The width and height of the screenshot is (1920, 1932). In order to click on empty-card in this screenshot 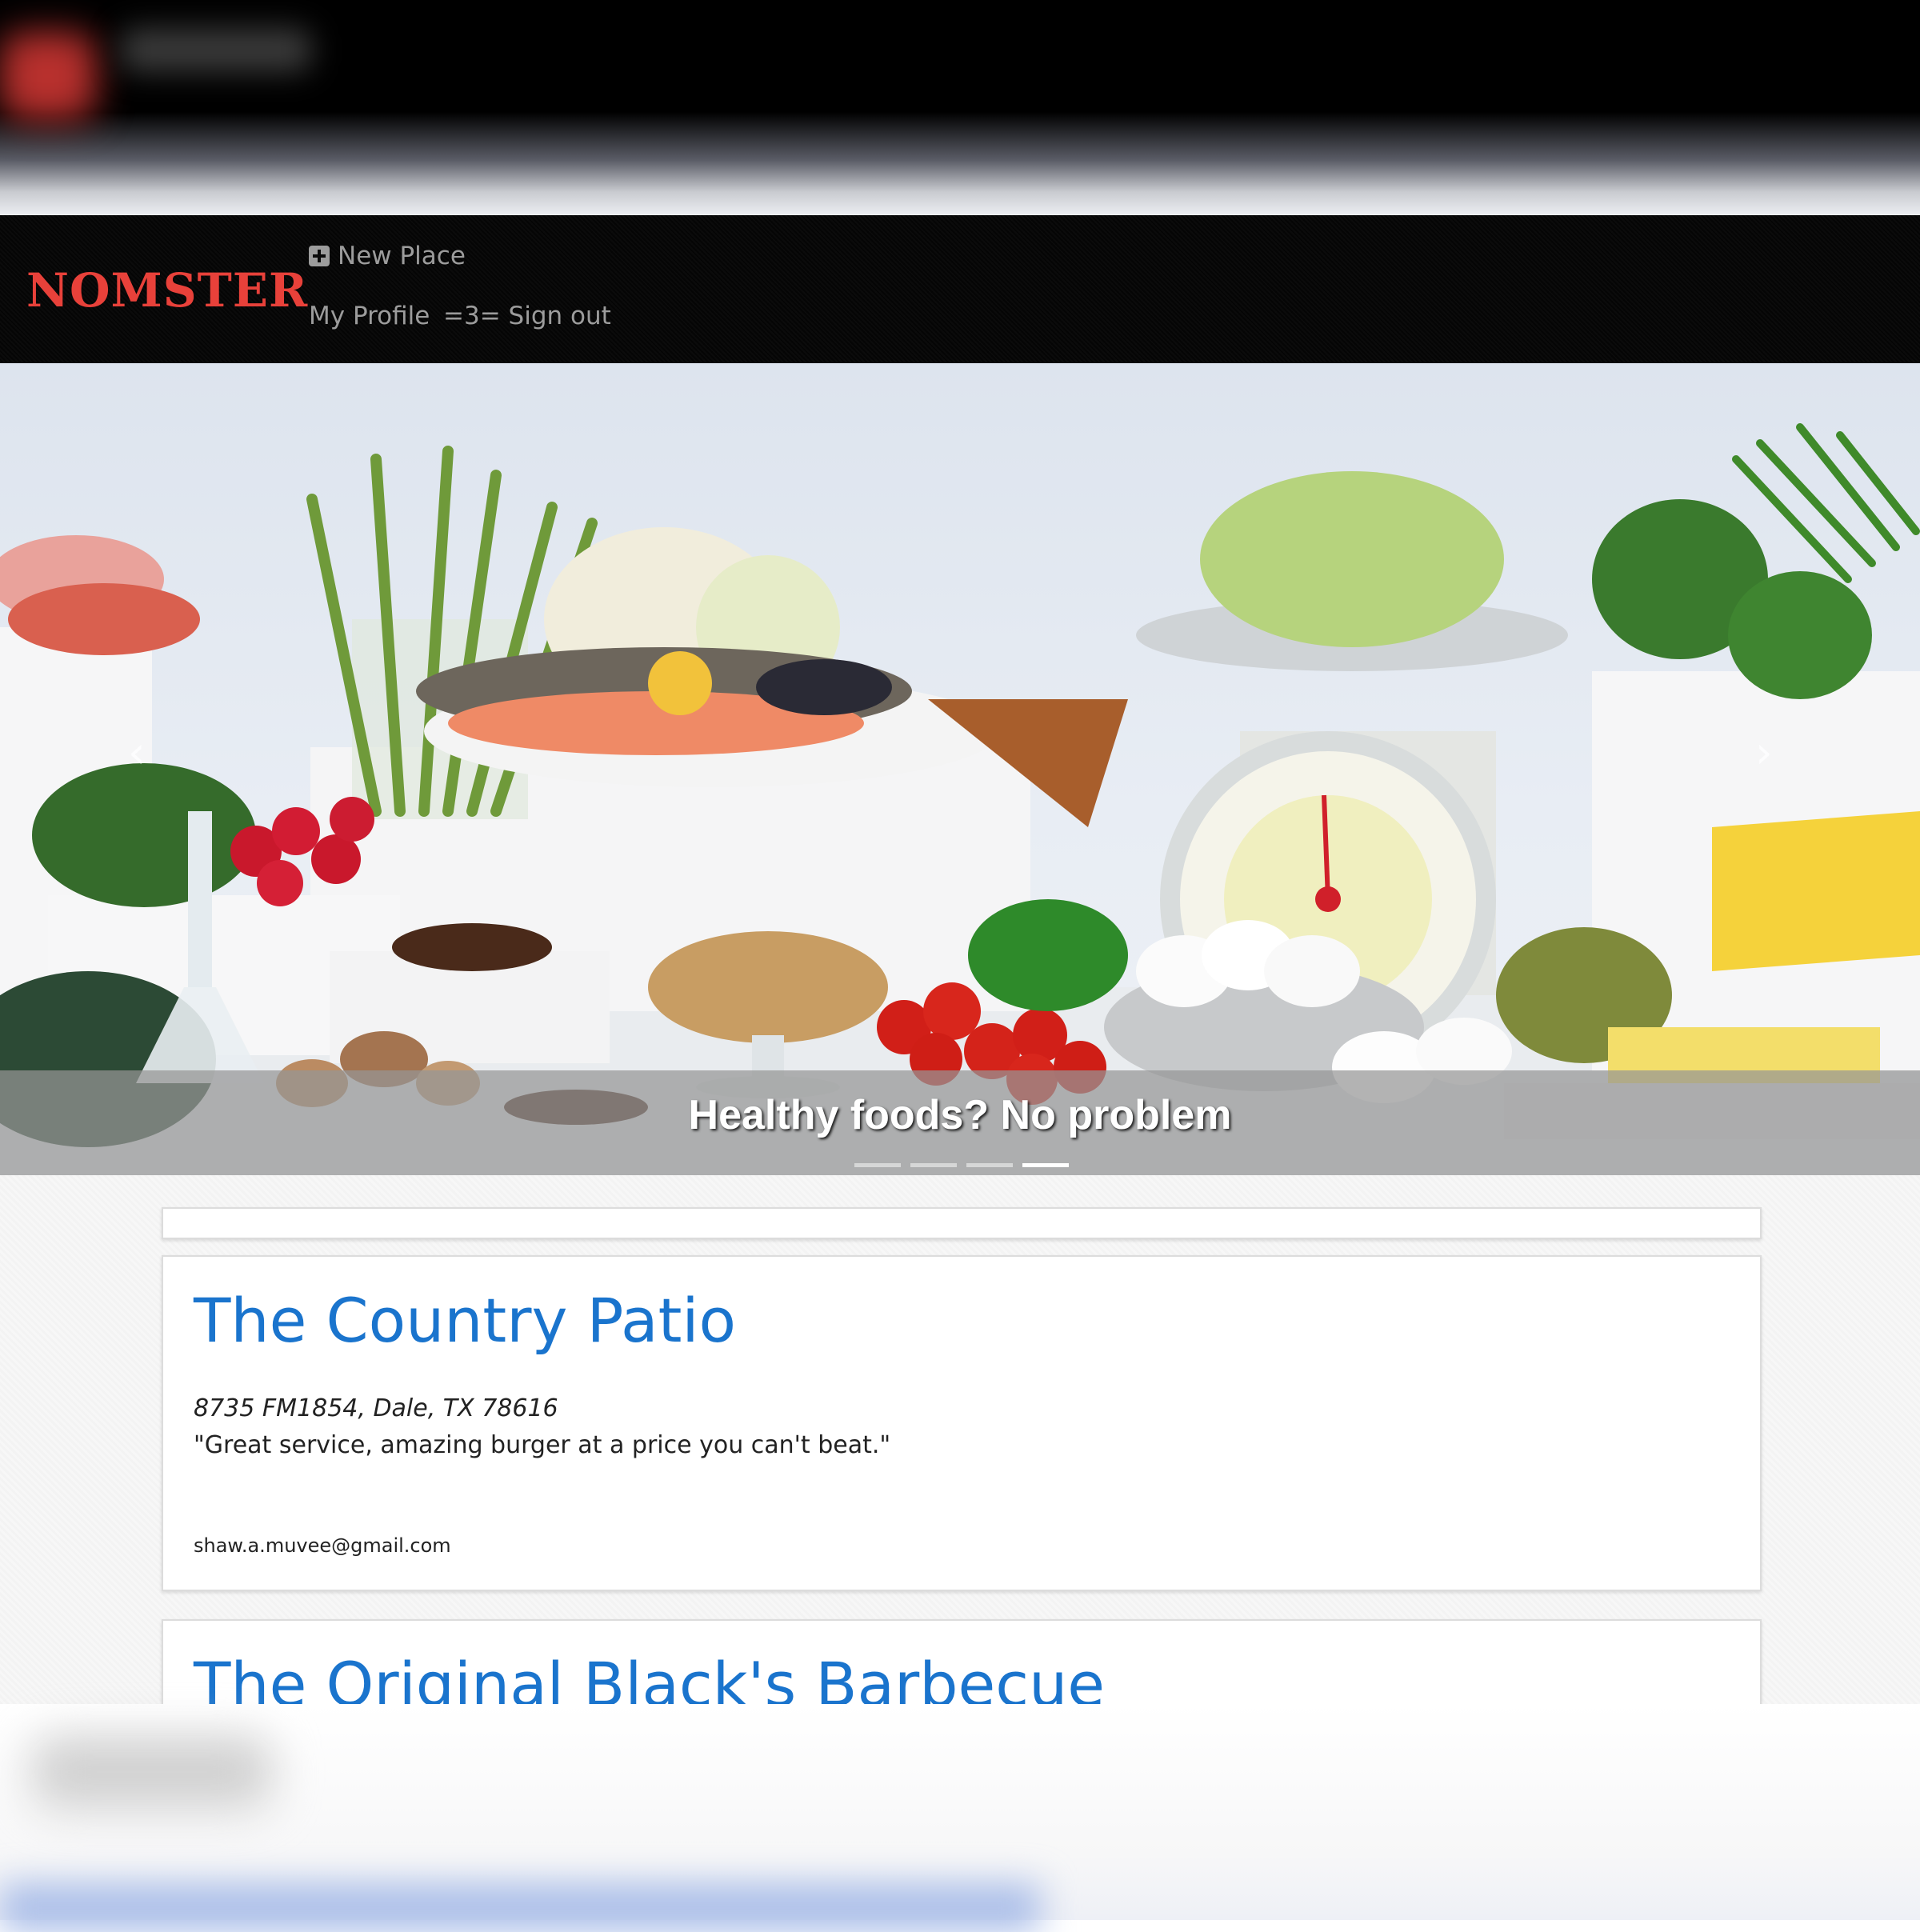, I will do `click(962, 1223)`.